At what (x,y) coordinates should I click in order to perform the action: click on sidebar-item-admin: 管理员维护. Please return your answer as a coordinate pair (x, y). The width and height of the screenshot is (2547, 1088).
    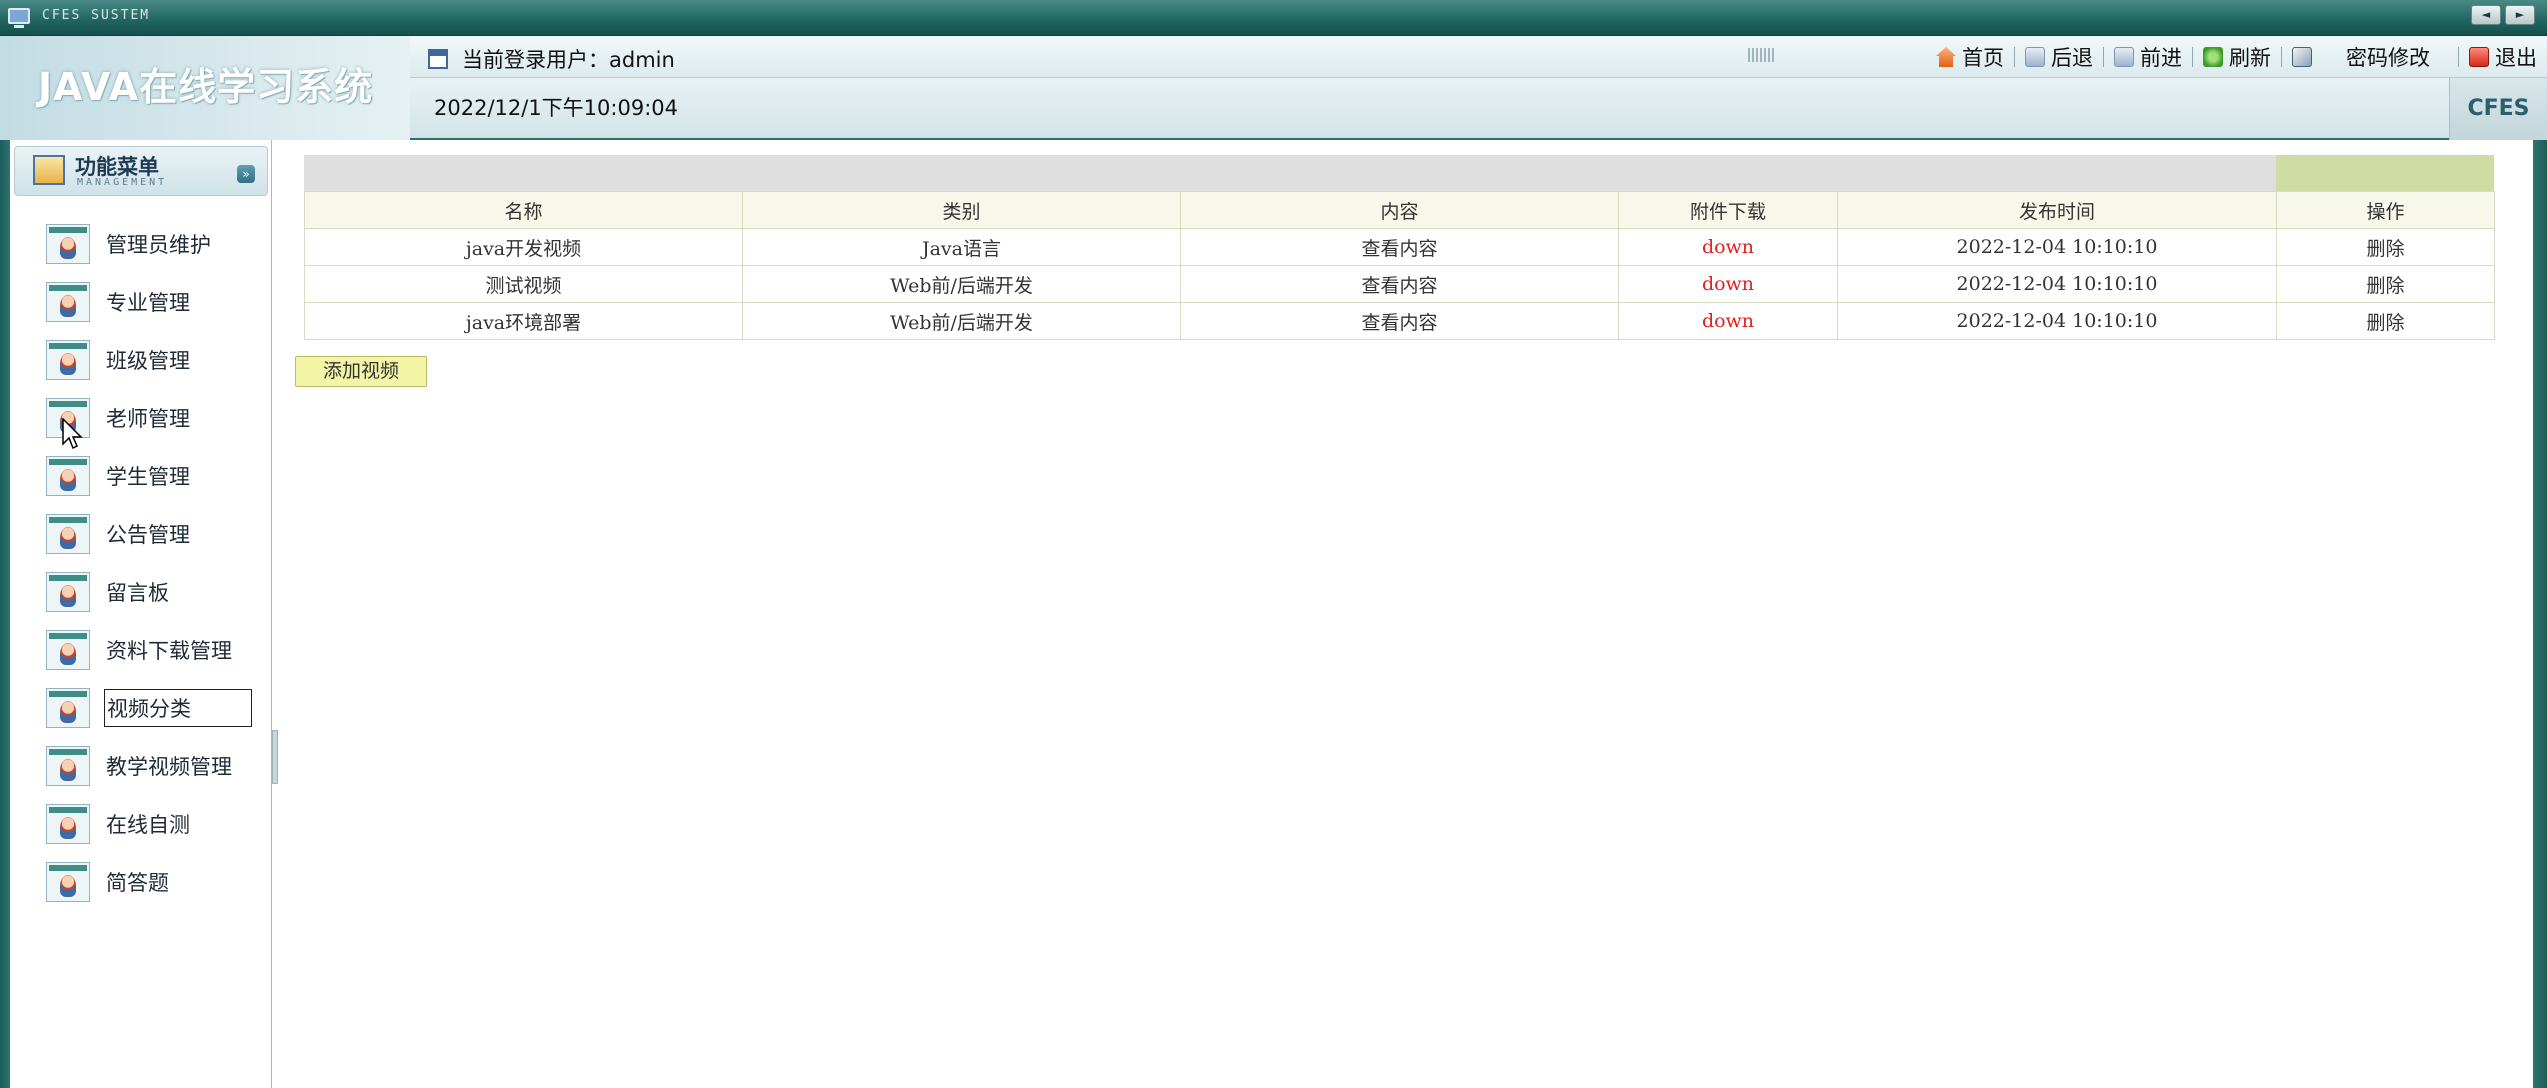
    Looking at the image, I should click on (156, 244).